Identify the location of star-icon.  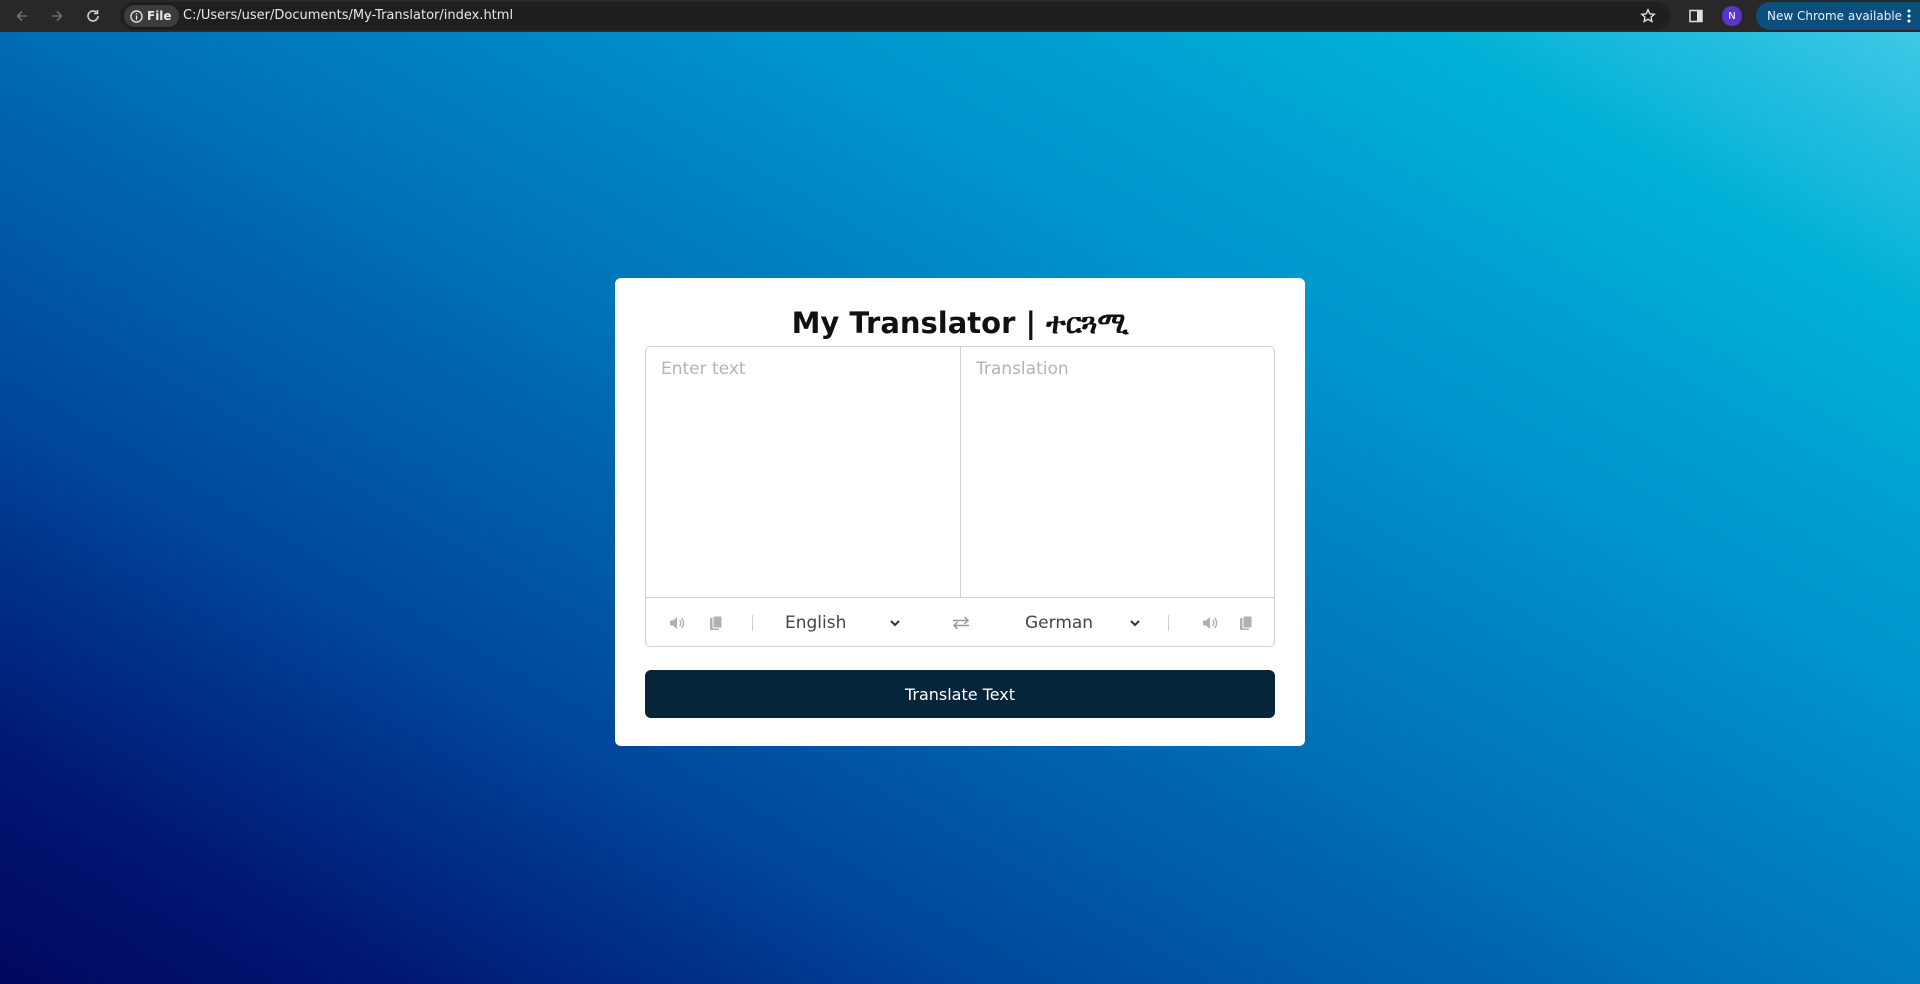
(1648, 15).